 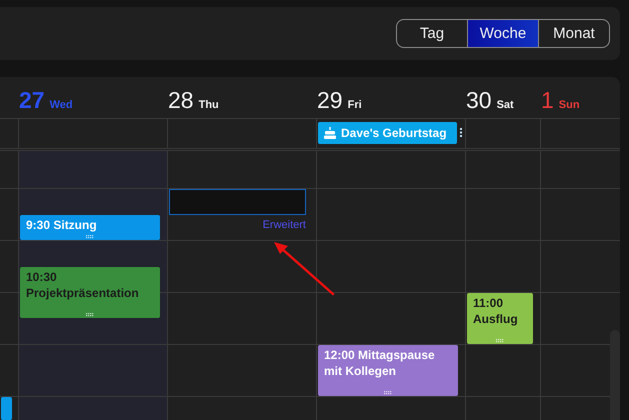 I want to click on date-number: 28, so click(x=181, y=100).